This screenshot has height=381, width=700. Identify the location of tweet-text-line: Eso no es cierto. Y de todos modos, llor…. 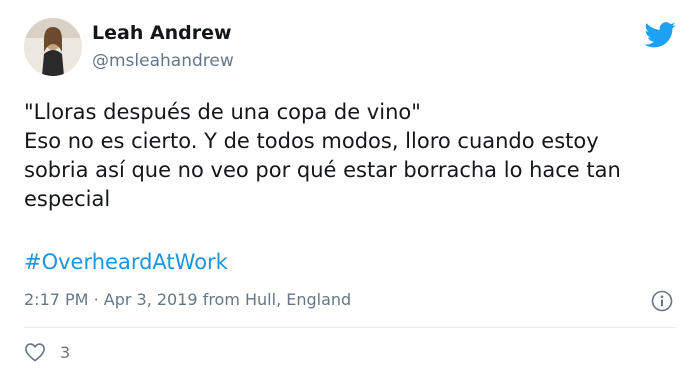
(311, 141).